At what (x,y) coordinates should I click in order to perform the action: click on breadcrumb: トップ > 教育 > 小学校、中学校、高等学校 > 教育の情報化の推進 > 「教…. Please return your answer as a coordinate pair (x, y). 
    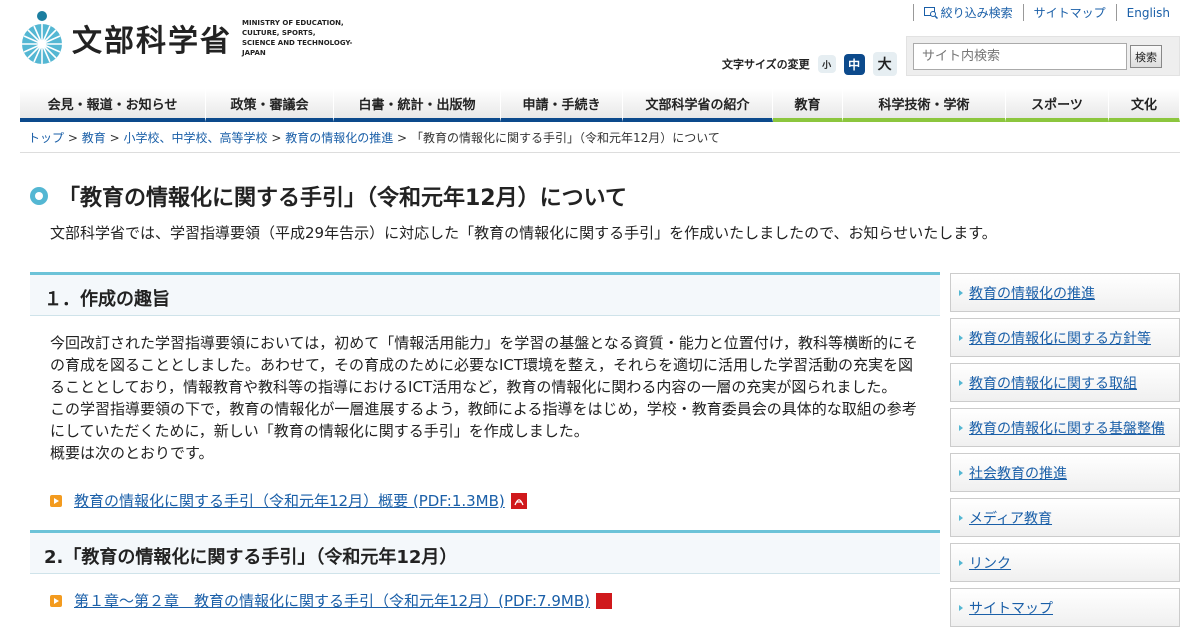
    Looking at the image, I should click on (374, 137).